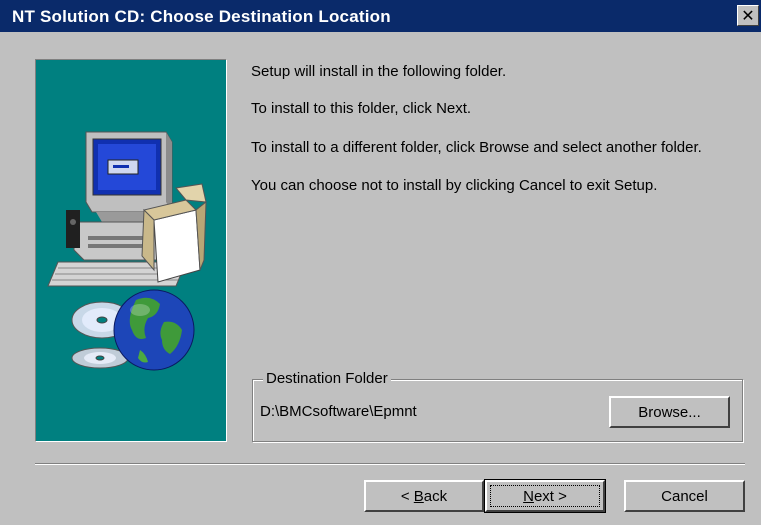  Describe the element at coordinates (338, 411) in the screenshot. I see `destination-path: D:\BMCsoftware\Epmnt` at that location.